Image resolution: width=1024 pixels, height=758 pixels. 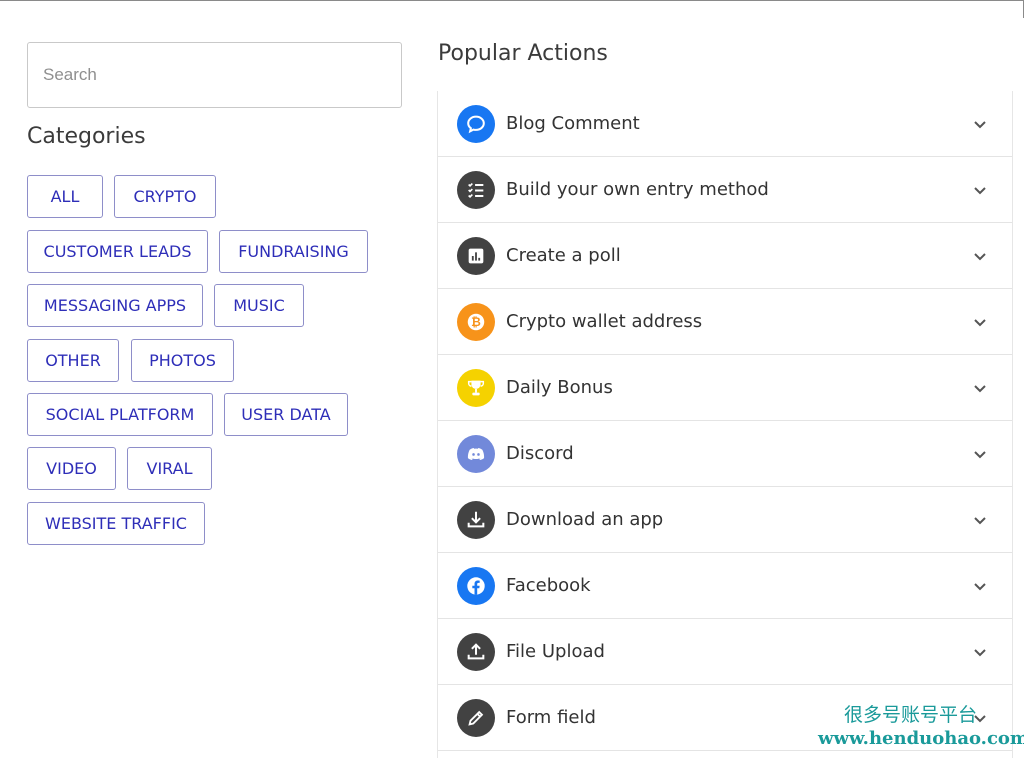 I want to click on discord-icon, so click(x=476, y=454).